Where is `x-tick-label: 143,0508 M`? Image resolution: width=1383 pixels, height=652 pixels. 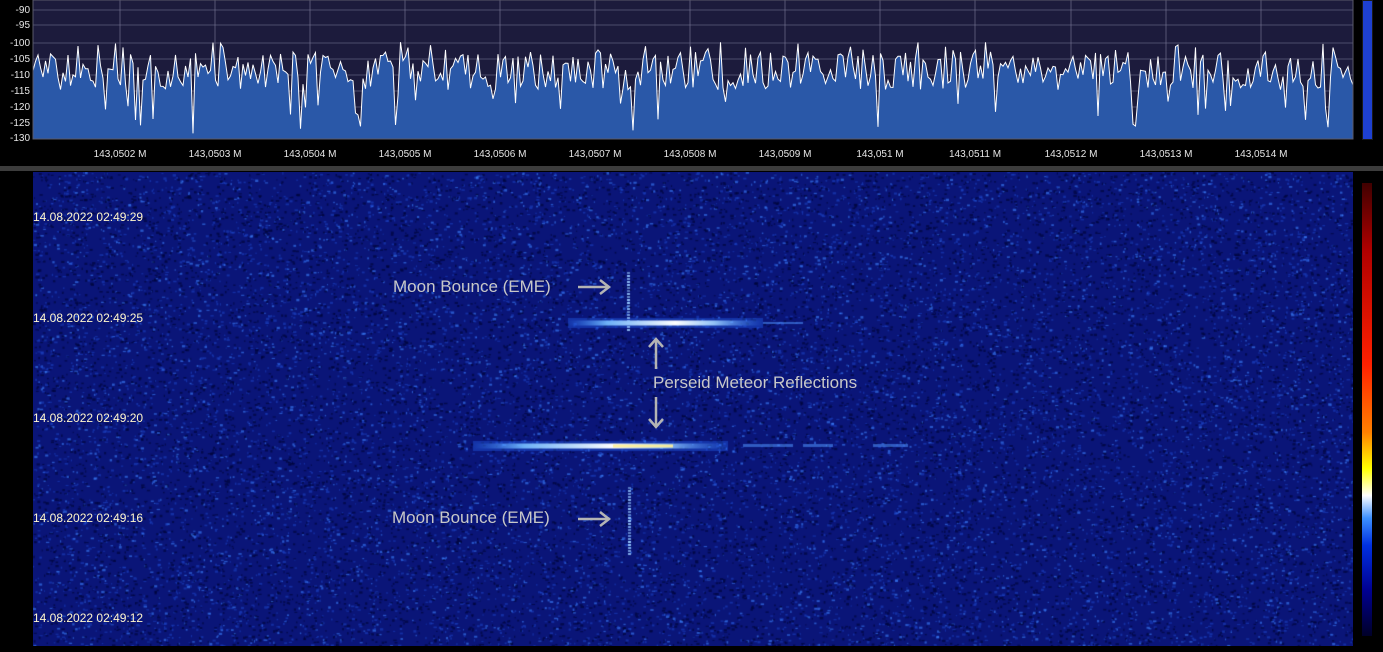
x-tick-label: 143,0508 M is located at coordinates (690, 154).